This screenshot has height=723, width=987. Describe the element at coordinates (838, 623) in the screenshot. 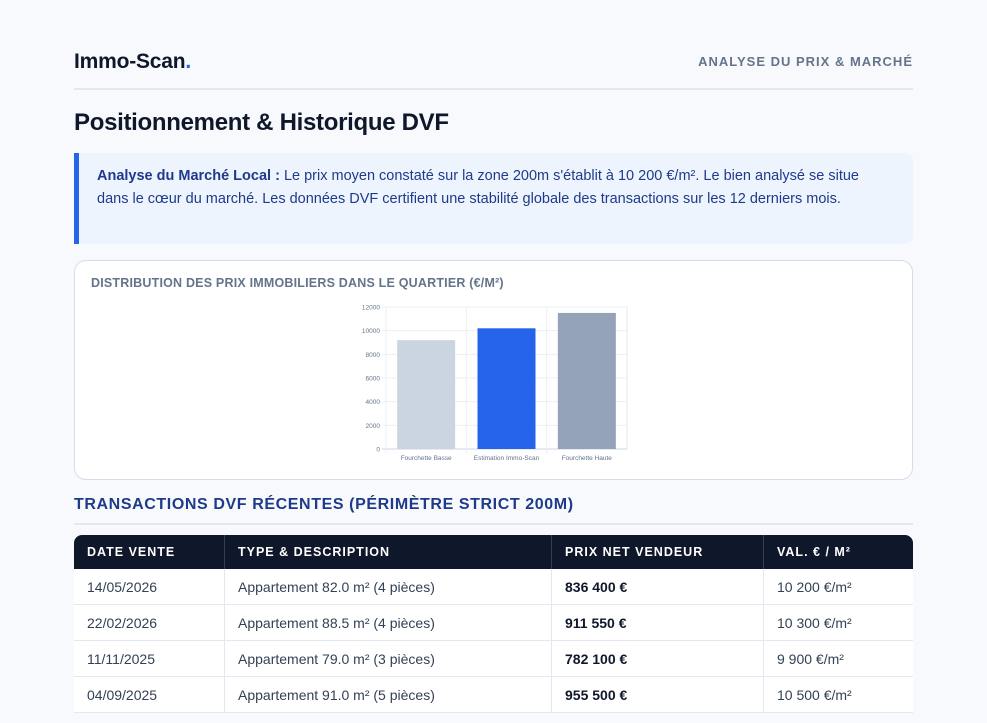

I see `cell-price-per-sqm: 10 300 €/m²` at that location.